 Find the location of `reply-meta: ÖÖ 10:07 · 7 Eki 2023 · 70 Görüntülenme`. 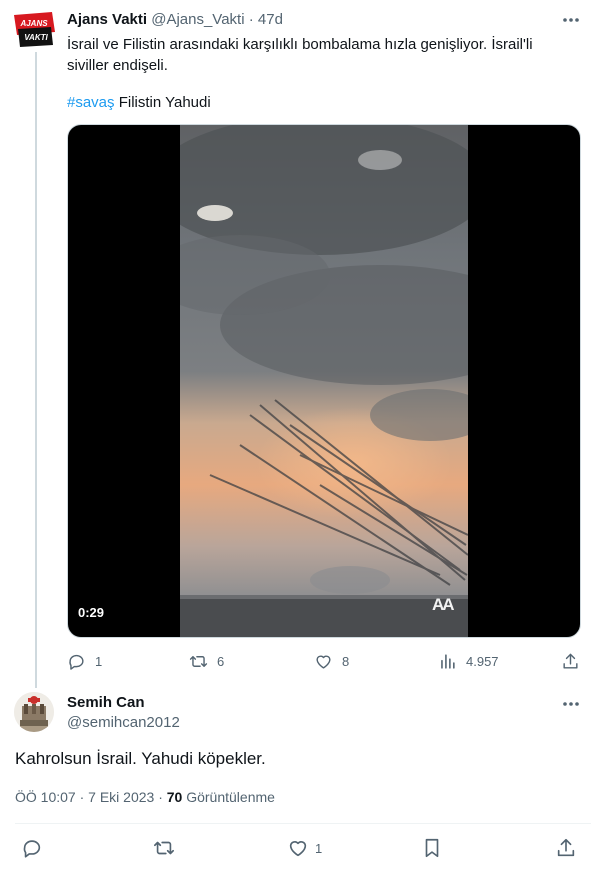

reply-meta: ÖÖ 10:07 · 7 Eki 2023 · 70 Görüntülenme is located at coordinates (145, 797).